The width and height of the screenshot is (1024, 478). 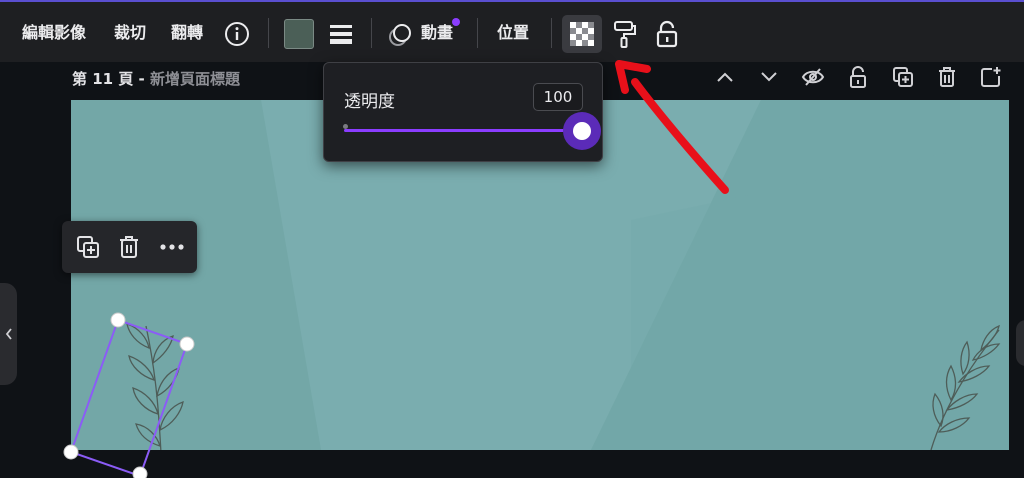 I want to click on transparency-label: 透明度, so click(x=369, y=102).